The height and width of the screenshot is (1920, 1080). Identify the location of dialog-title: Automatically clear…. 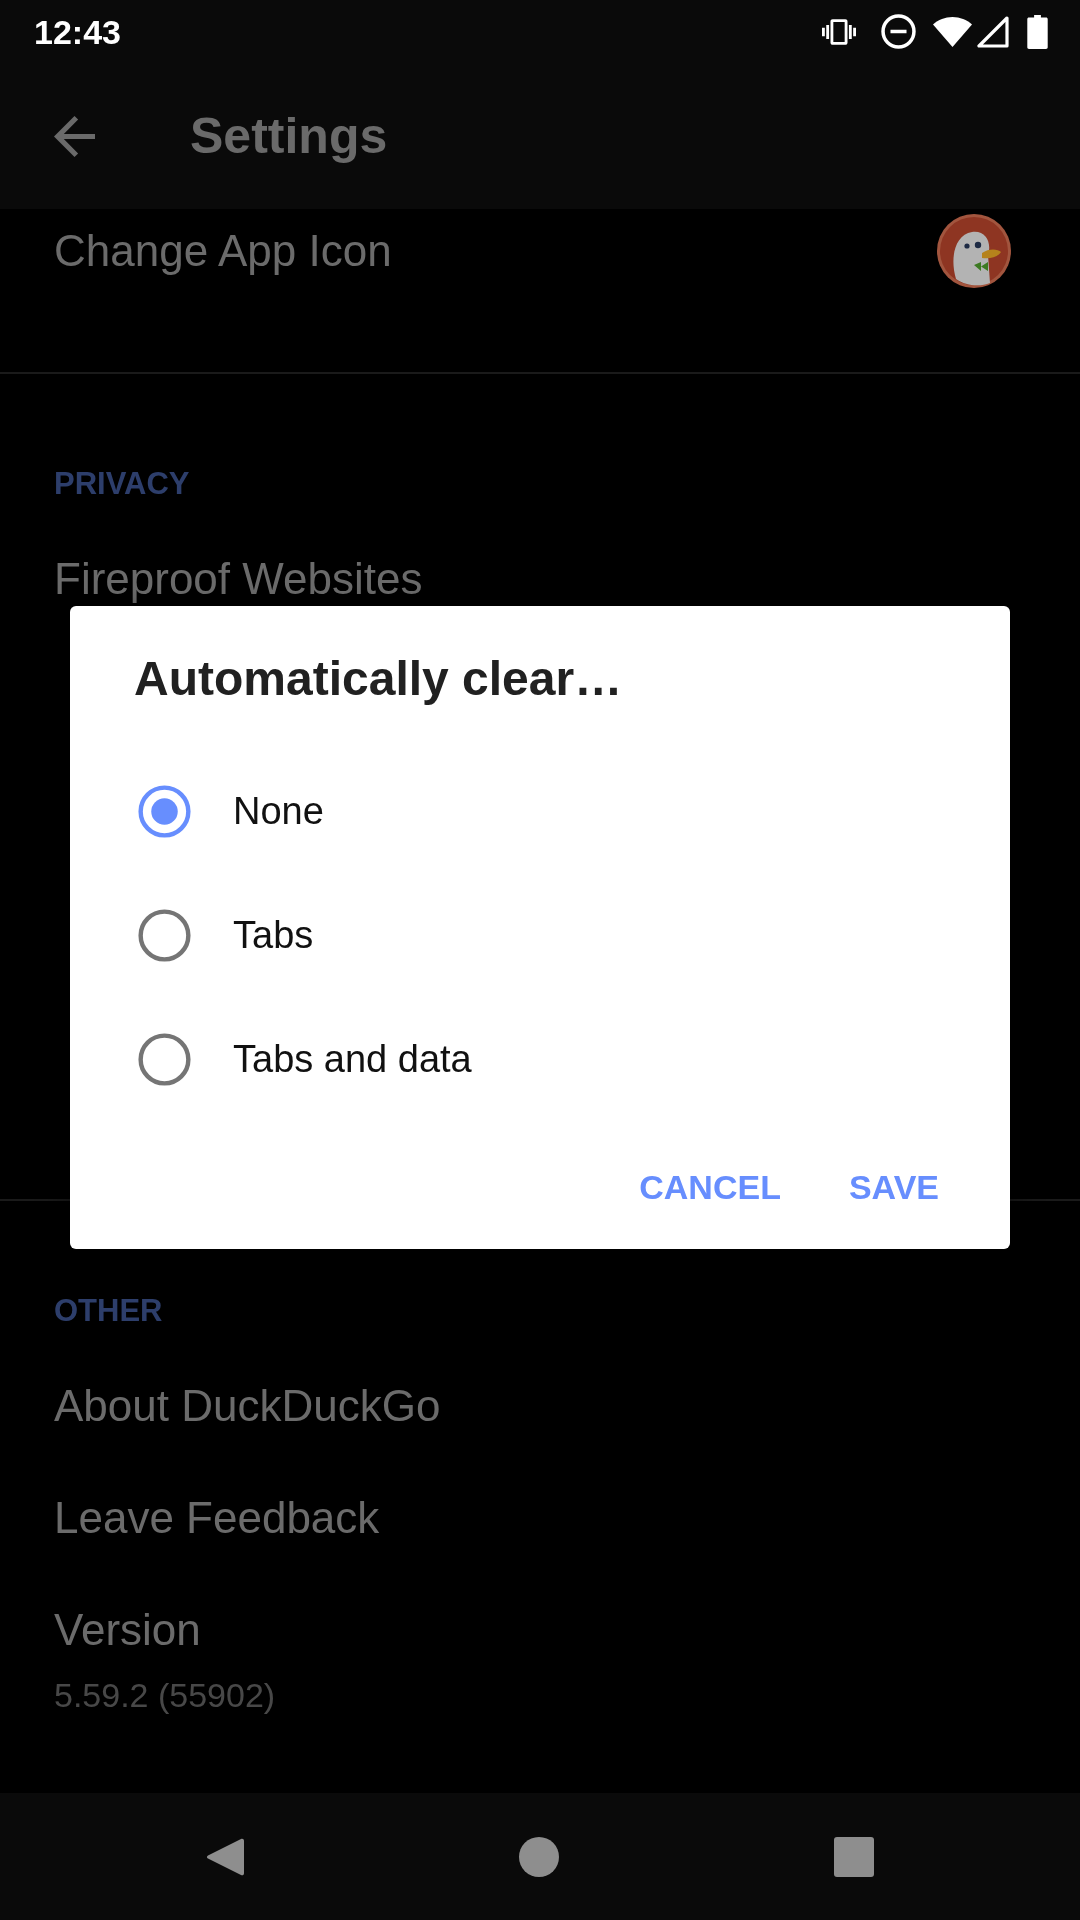
(378, 679).